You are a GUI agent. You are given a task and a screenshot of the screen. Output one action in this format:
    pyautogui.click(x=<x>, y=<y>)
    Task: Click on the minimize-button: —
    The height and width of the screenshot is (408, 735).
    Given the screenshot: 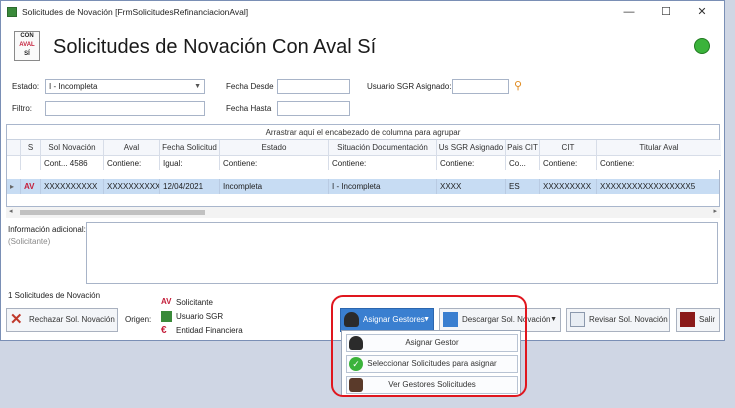 What is the action you would take?
    pyautogui.click(x=629, y=12)
    